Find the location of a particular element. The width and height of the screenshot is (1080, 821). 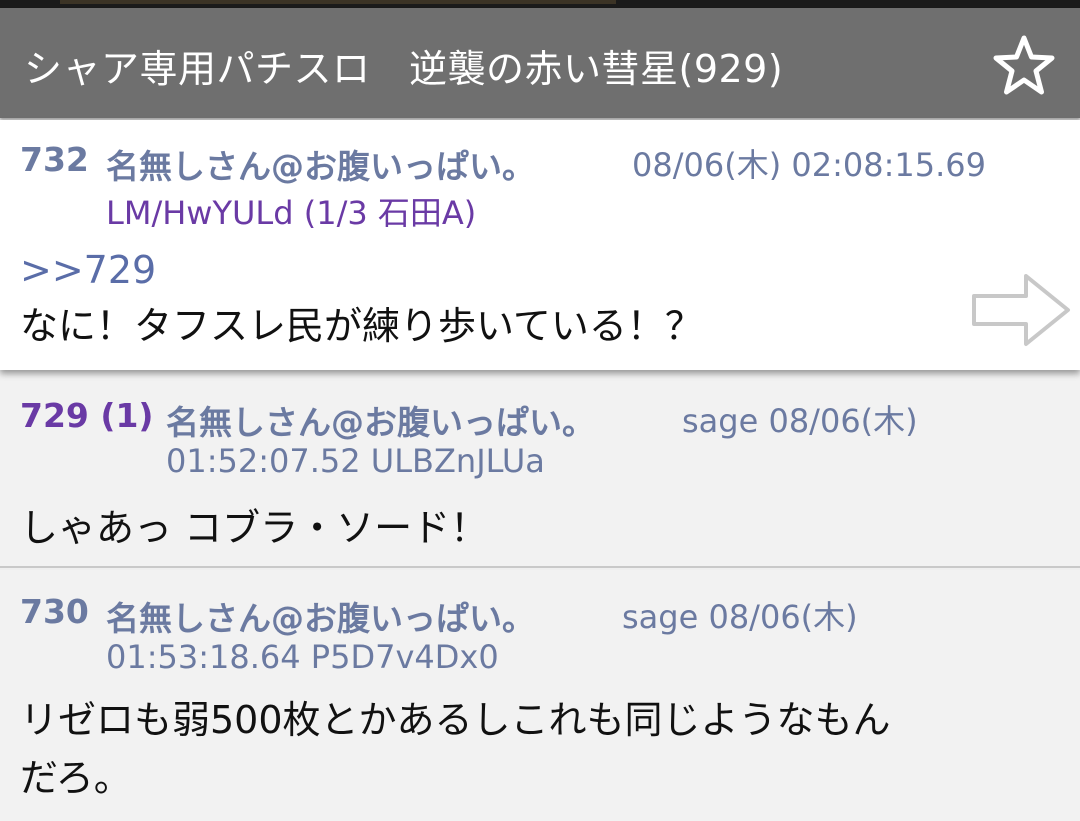

thread-title: シャア専用パチスロ 逆襲の赤い彗星(929) is located at coordinates (404, 69).